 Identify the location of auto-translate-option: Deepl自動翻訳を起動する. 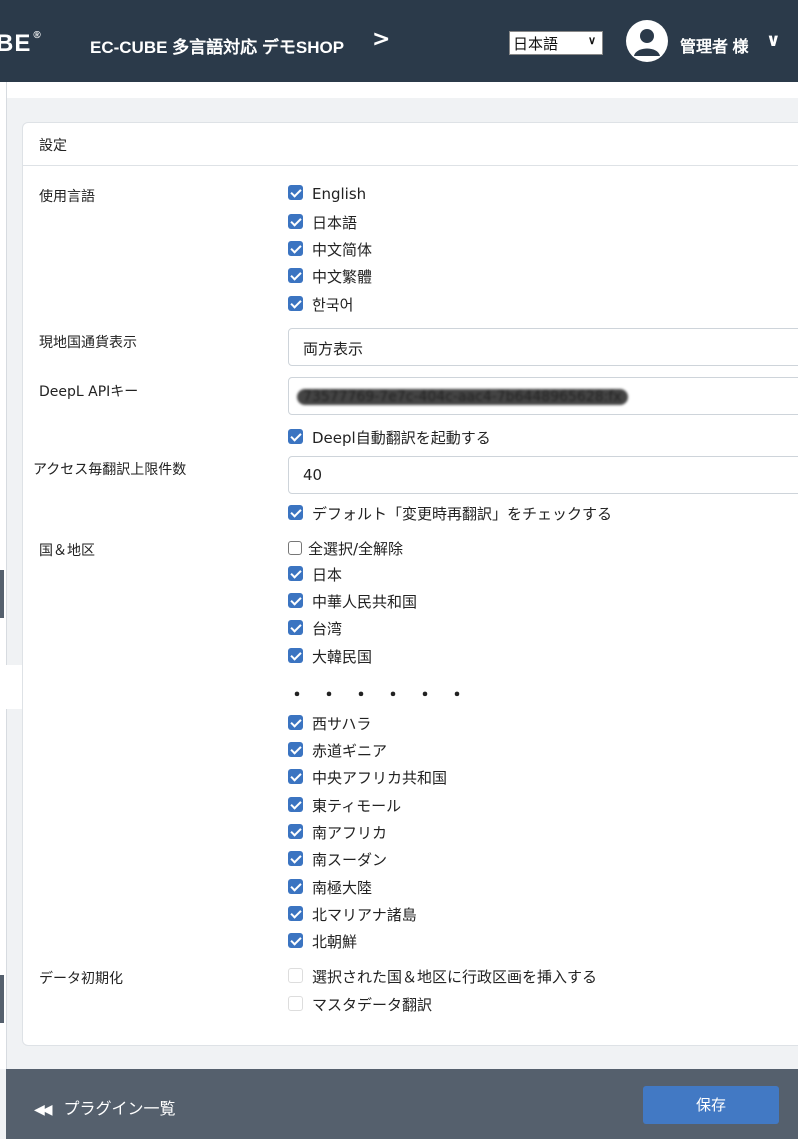
(389, 438).